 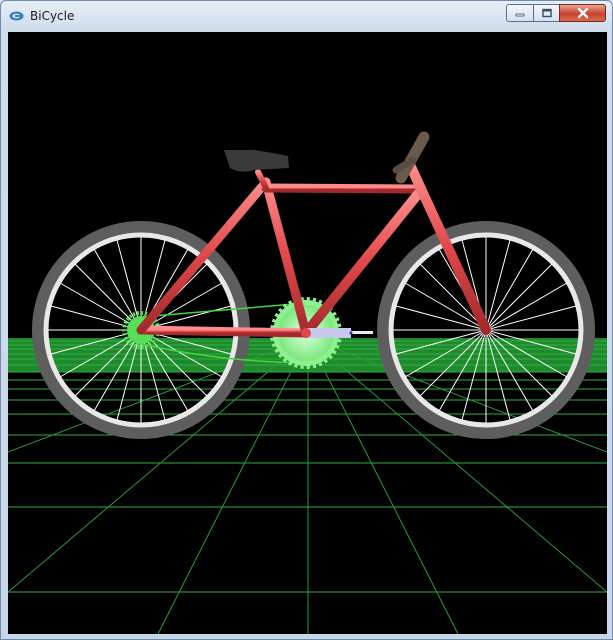 What do you see at coordinates (411, 157) in the screenshot?
I see `handlebar` at bounding box center [411, 157].